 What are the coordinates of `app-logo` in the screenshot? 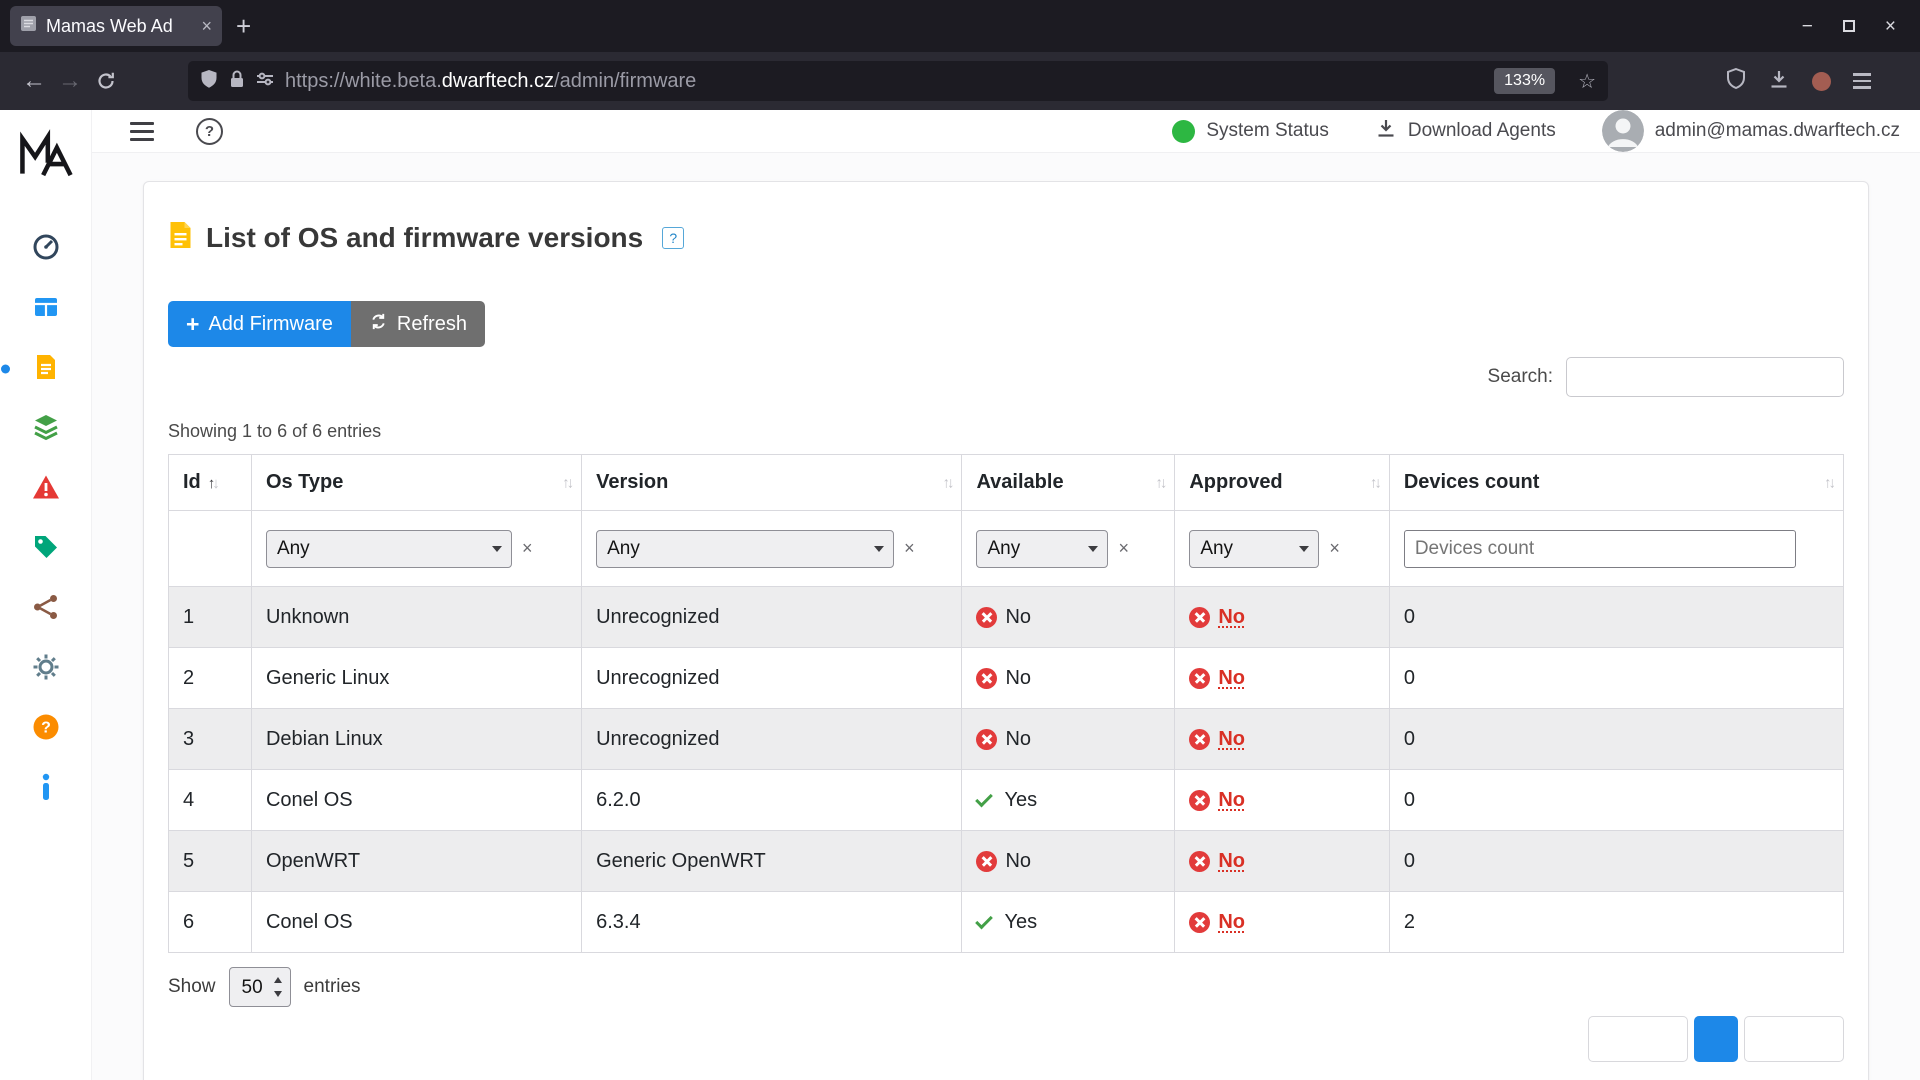 It's located at (46, 157).